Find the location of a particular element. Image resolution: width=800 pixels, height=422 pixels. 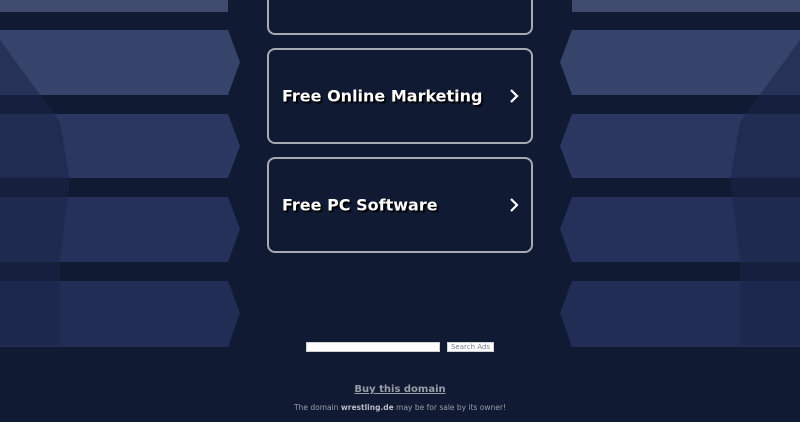

link-label: Free Online Marketing is located at coordinates (382, 96).